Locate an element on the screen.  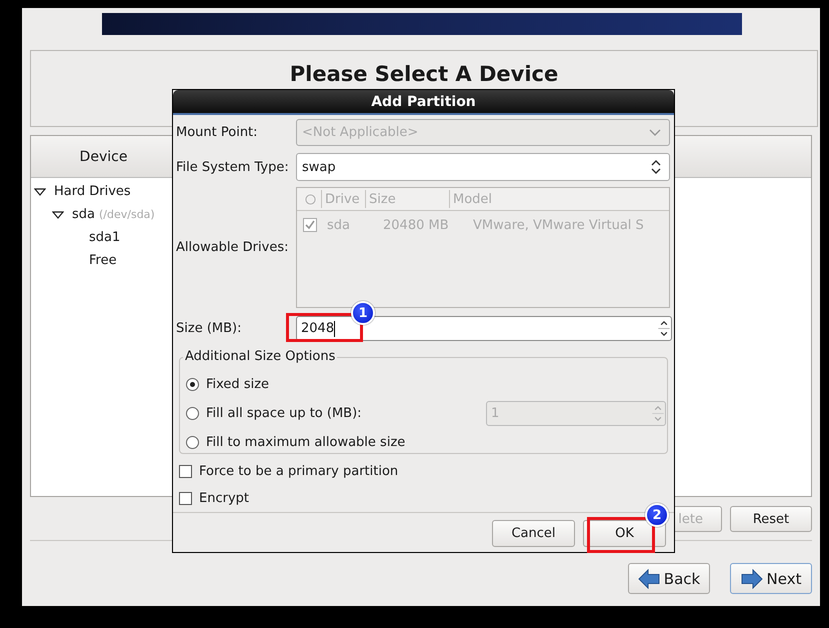
field-label: Allowable Drives: is located at coordinates (233, 247).